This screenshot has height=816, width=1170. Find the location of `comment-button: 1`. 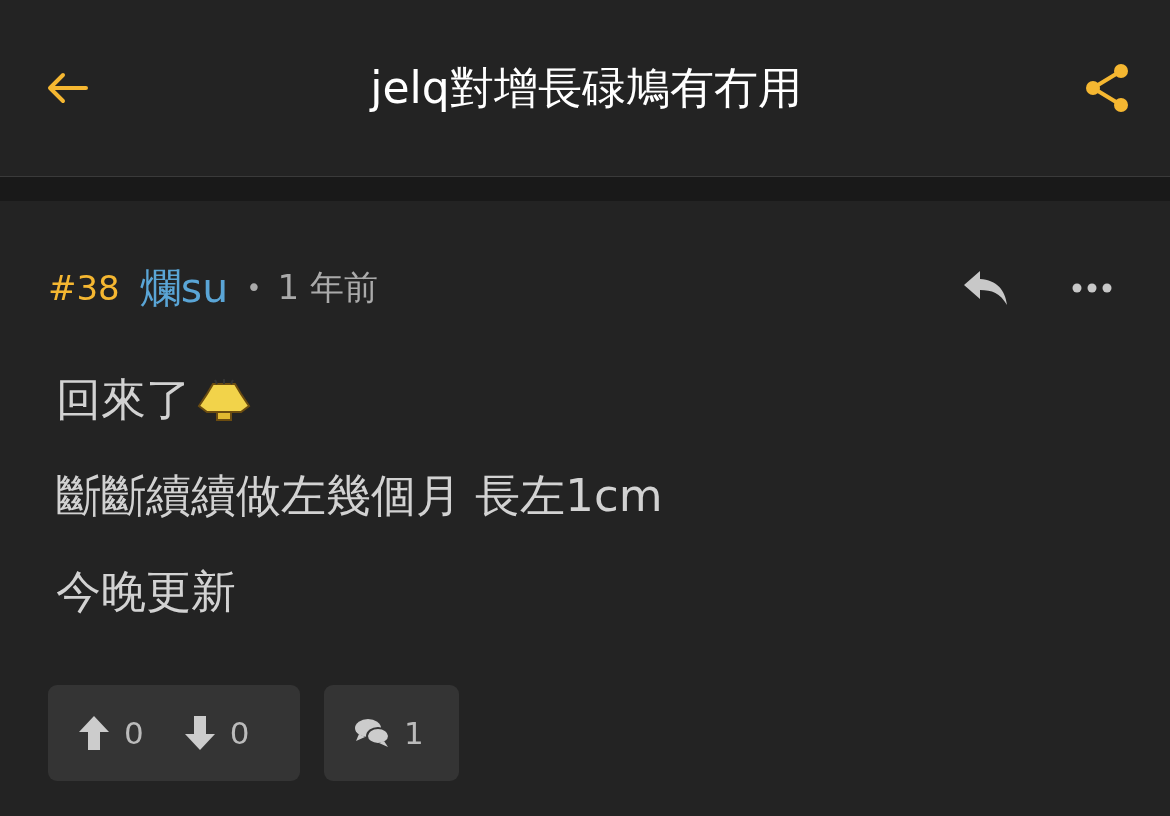

comment-button: 1 is located at coordinates (391, 733).